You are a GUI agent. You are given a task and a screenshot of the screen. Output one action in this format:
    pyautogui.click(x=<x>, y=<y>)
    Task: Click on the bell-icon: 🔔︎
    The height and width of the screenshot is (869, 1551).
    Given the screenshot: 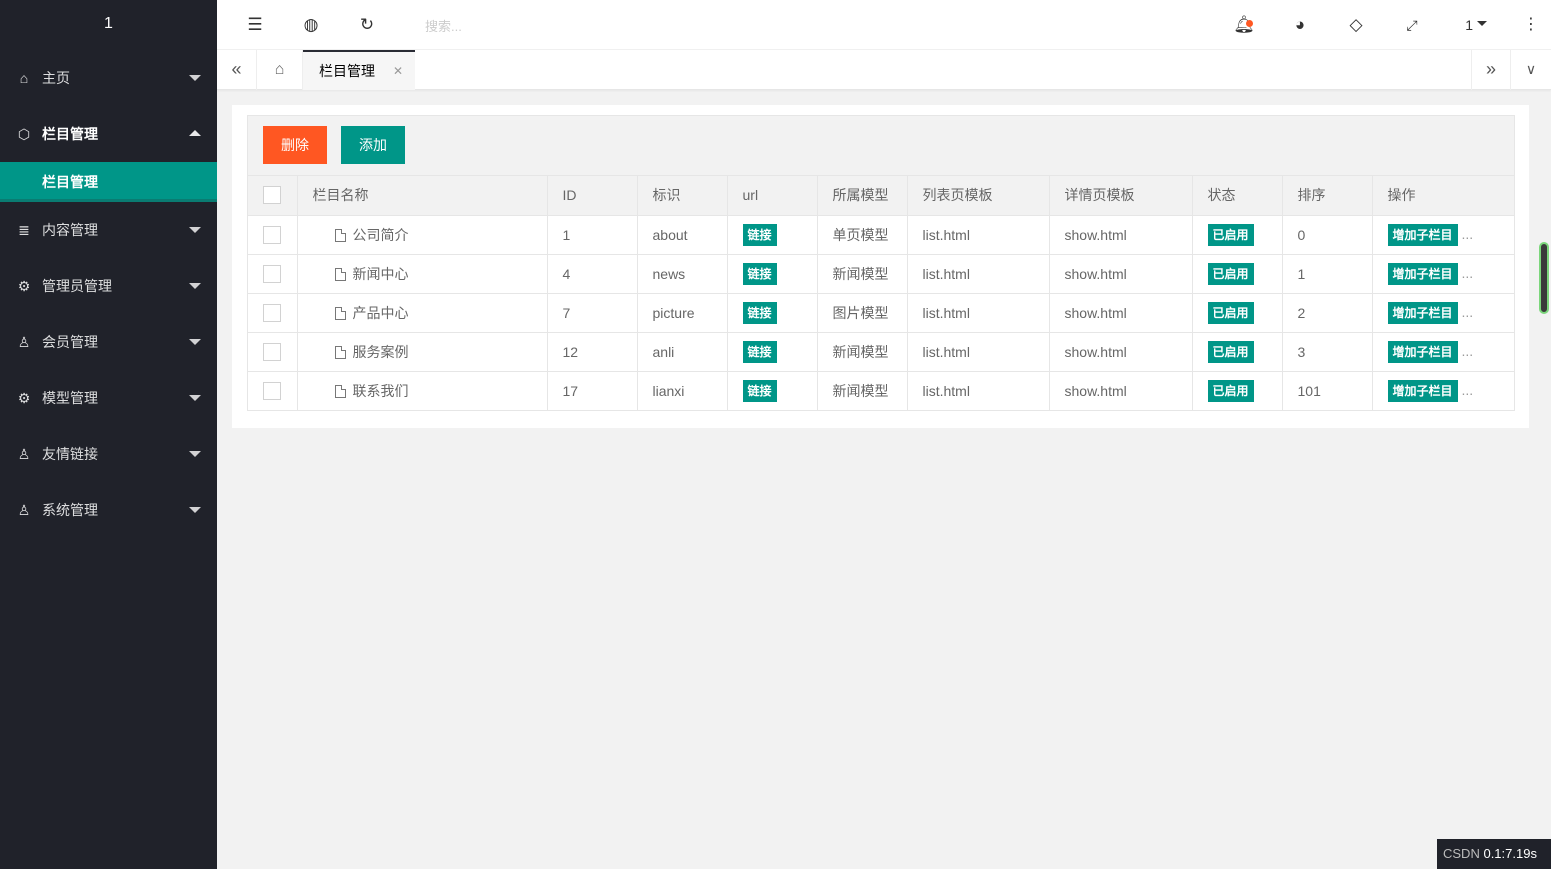 What is the action you would take?
    pyautogui.click(x=1244, y=25)
    